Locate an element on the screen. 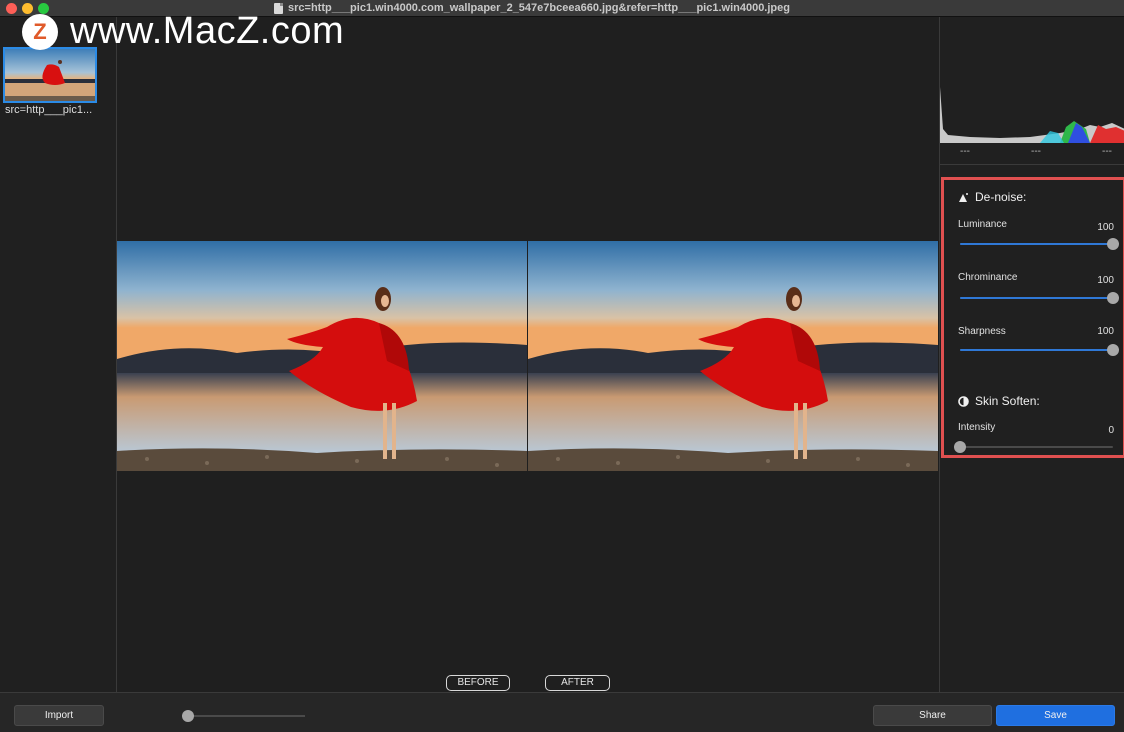 The height and width of the screenshot is (732, 1124). sharpness-slider is located at coordinates (1039, 350).